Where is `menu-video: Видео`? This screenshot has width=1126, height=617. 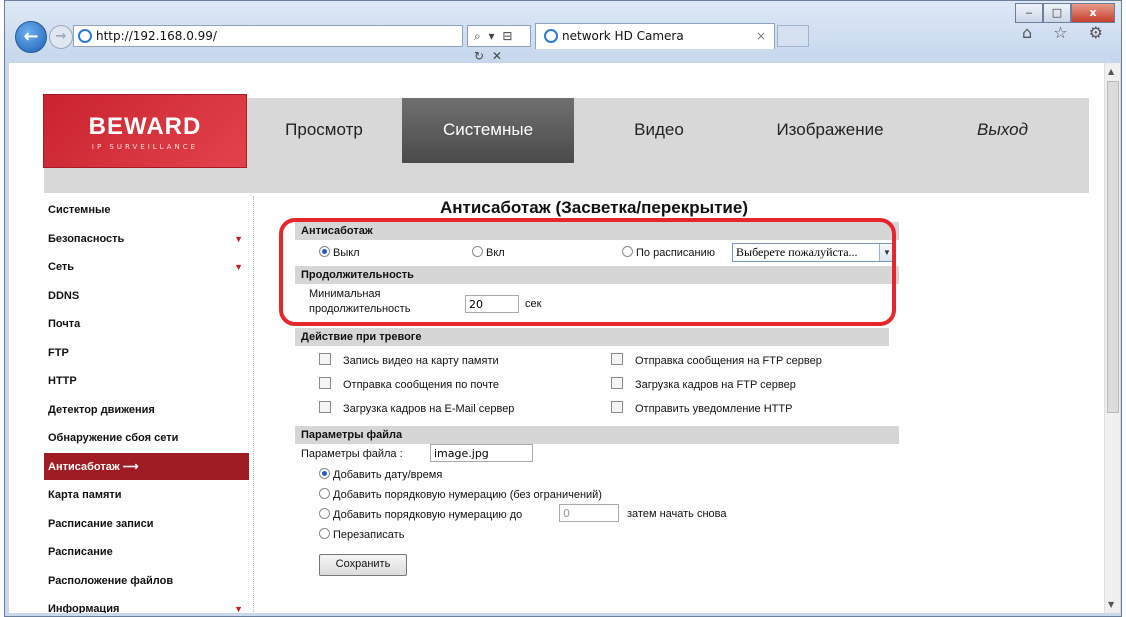 menu-video: Видео is located at coordinates (659, 130).